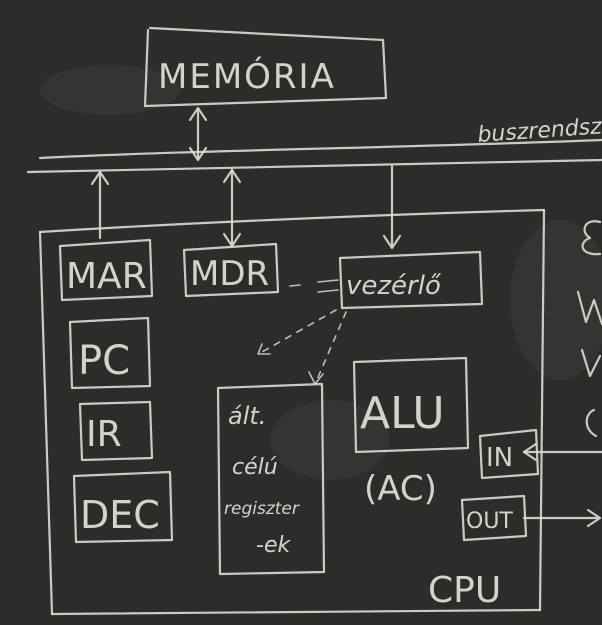 Image resolution: width=602 pixels, height=625 pixels. I want to click on control-label: vezérlő, so click(394, 286).